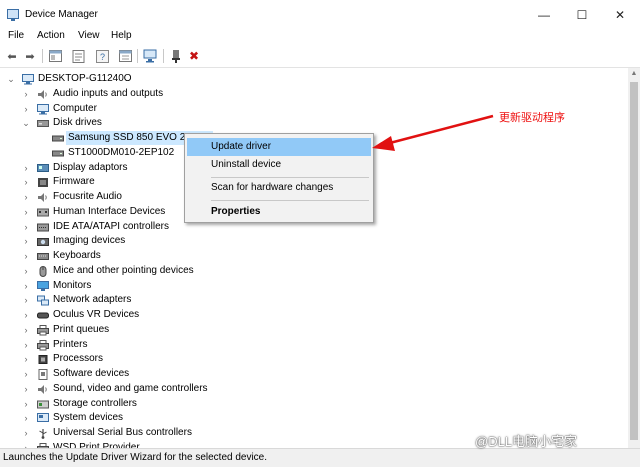 This screenshot has width=640, height=467. What do you see at coordinates (279, 147) in the screenshot?
I see `update-driver-menu-item: Update driver` at bounding box center [279, 147].